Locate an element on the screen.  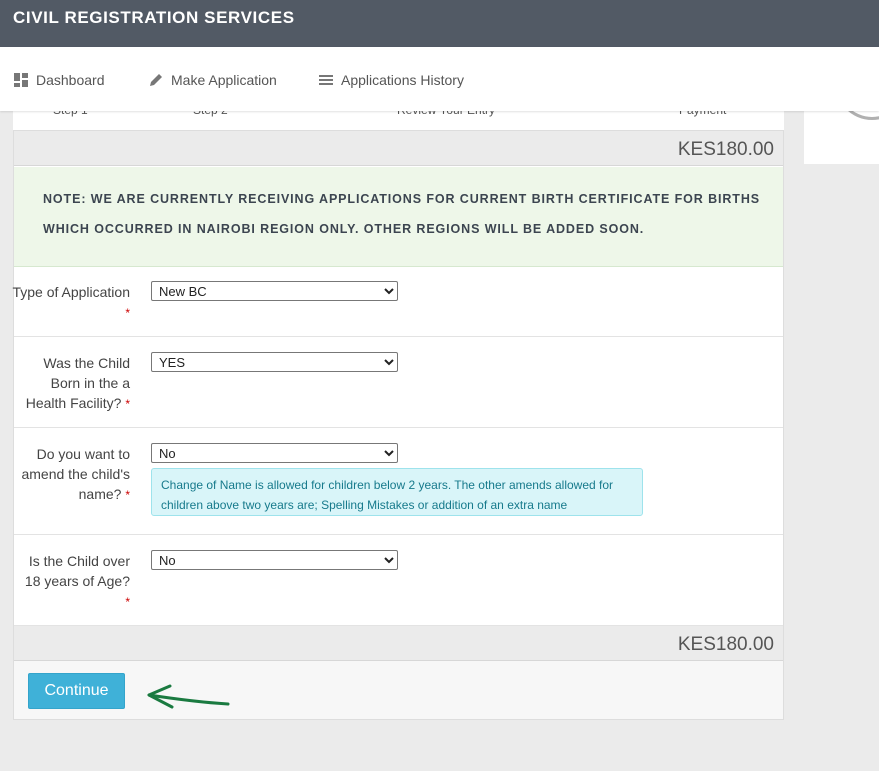
nav-make-application: Make Application is located at coordinates (213, 80).